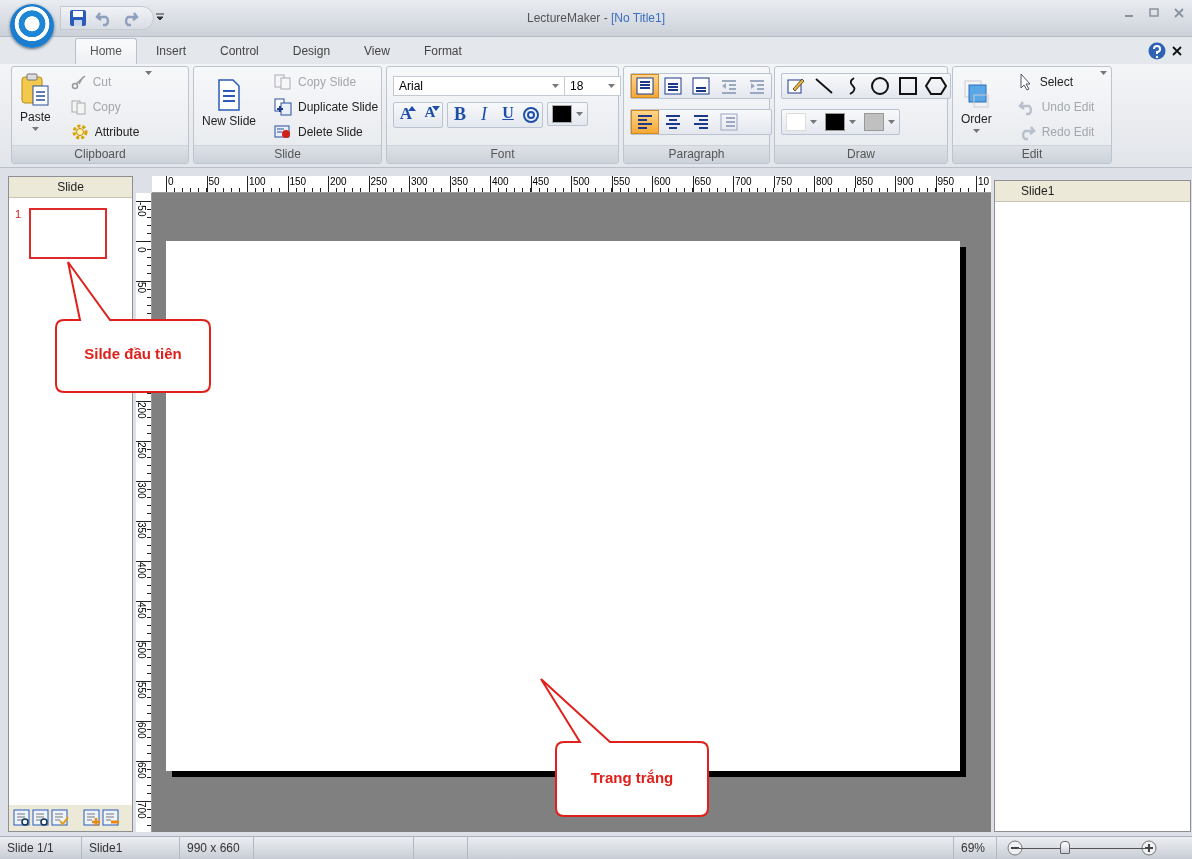  What do you see at coordinates (460, 115) in the screenshot?
I see `format-button: B` at bounding box center [460, 115].